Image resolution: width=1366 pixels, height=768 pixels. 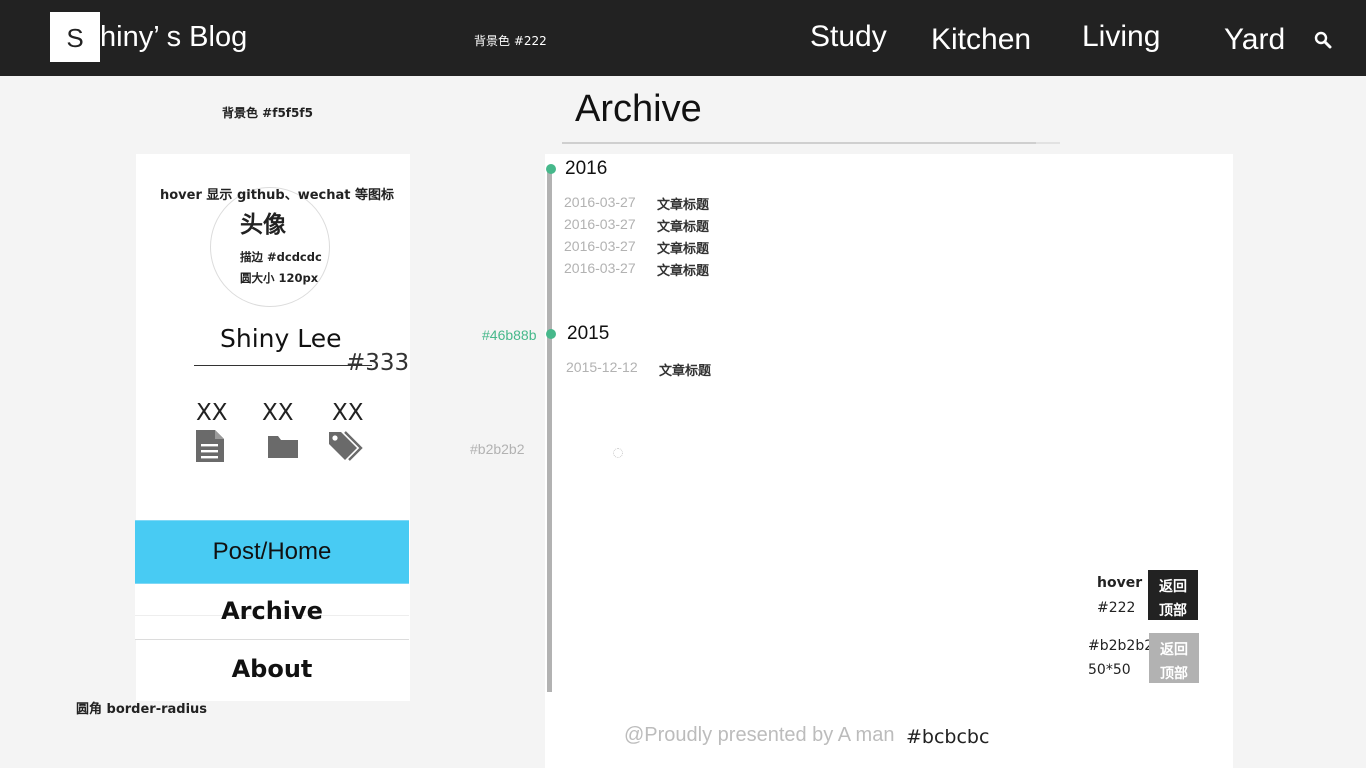 I want to click on avatar-size-note: 圆大小 120px, so click(x=279, y=278).